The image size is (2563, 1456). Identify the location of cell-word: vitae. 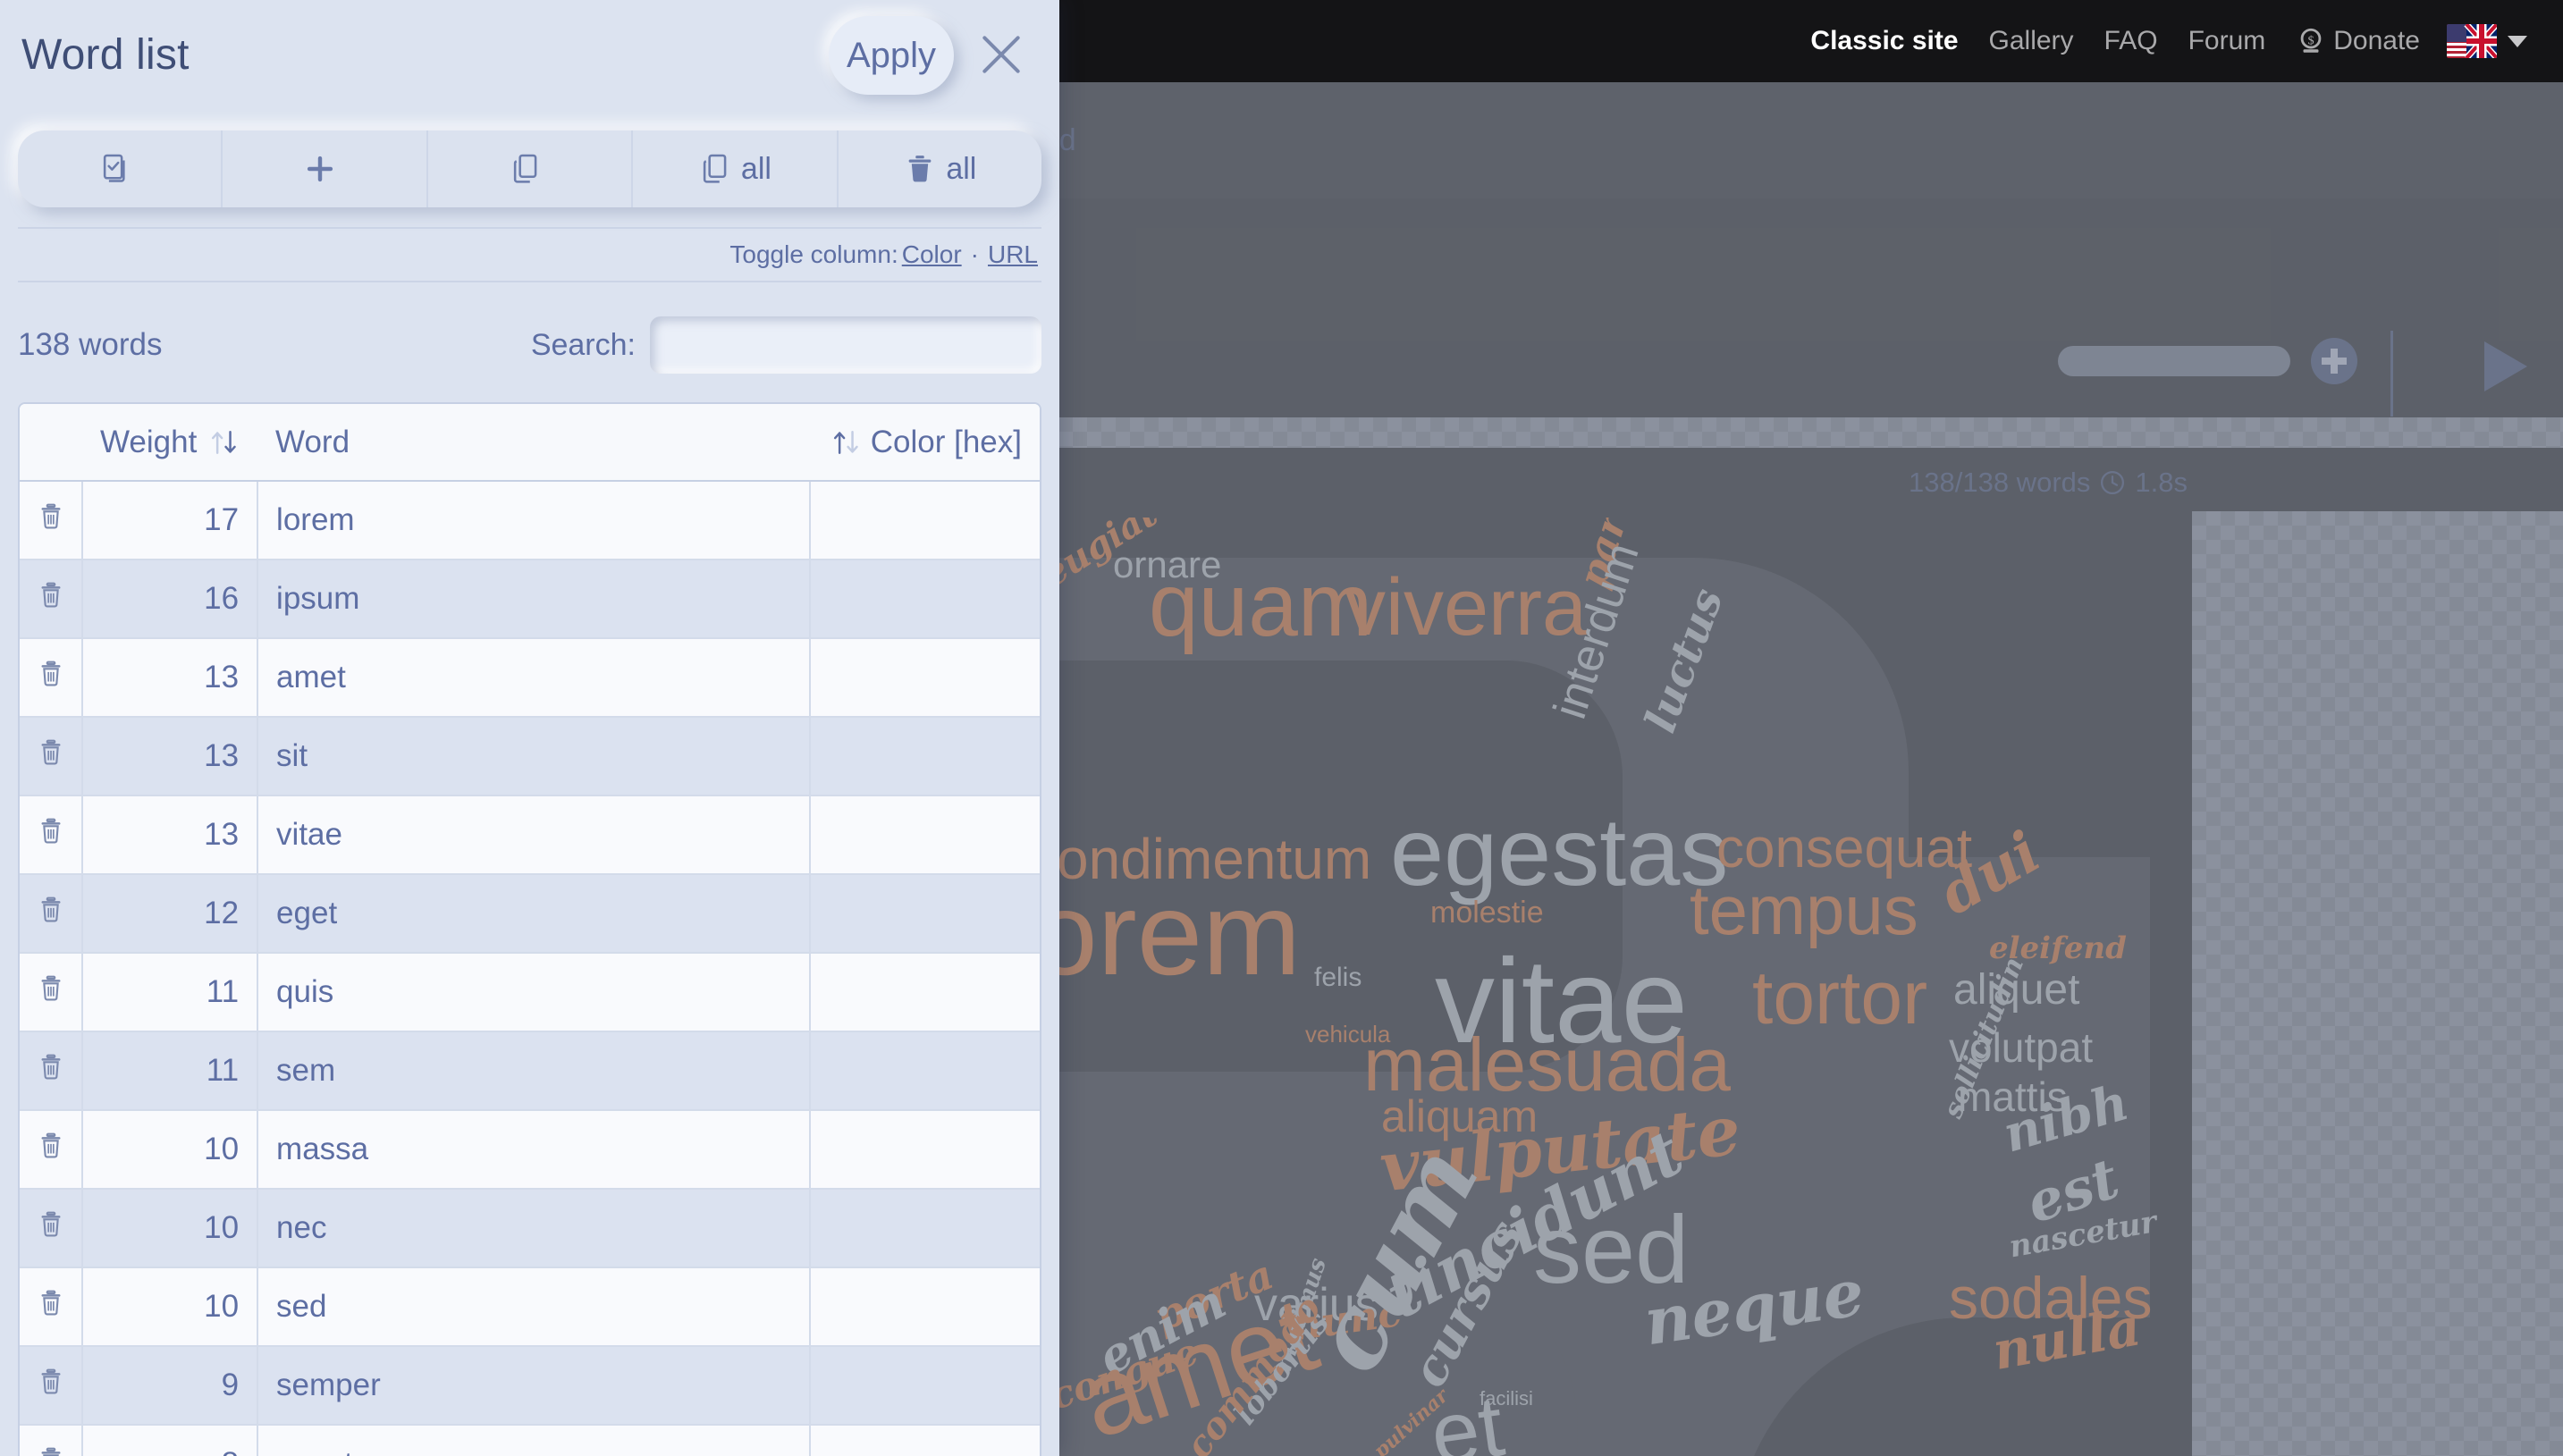
(534, 835).